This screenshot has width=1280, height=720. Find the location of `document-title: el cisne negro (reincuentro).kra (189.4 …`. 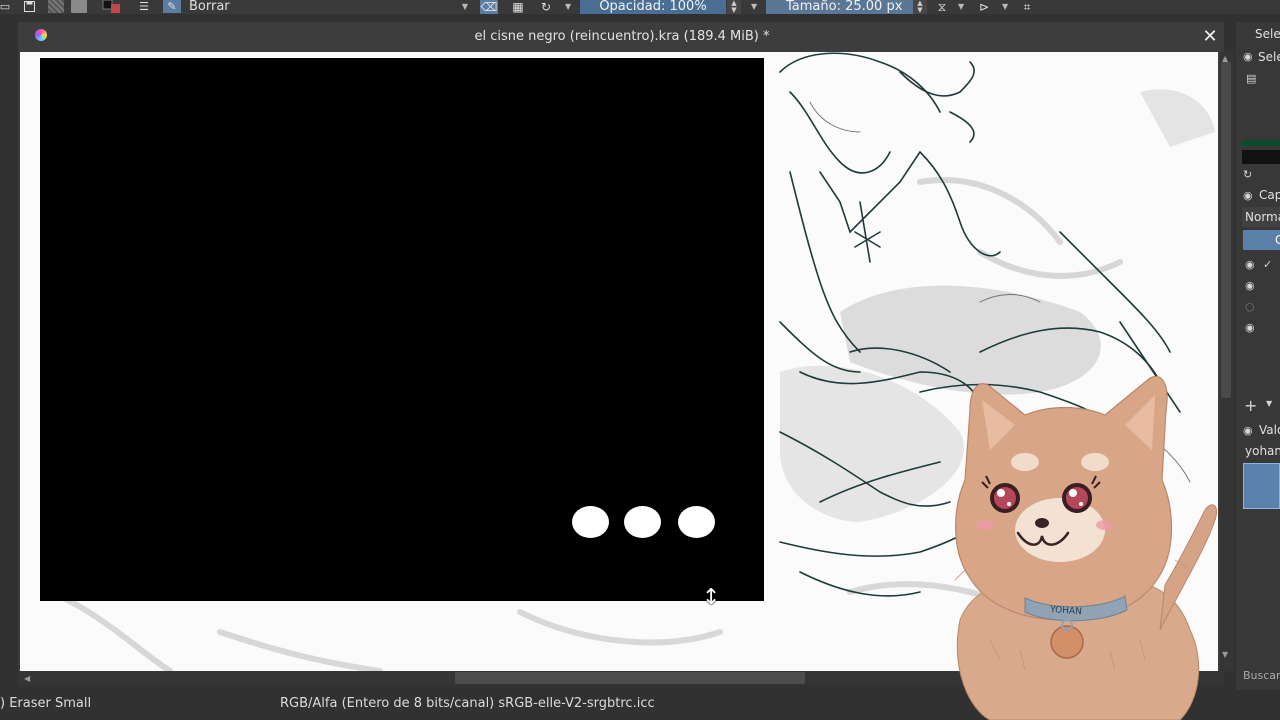

document-title: el cisne negro (reincuentro).kra (189.4 … is located at coordinates (622, 36).